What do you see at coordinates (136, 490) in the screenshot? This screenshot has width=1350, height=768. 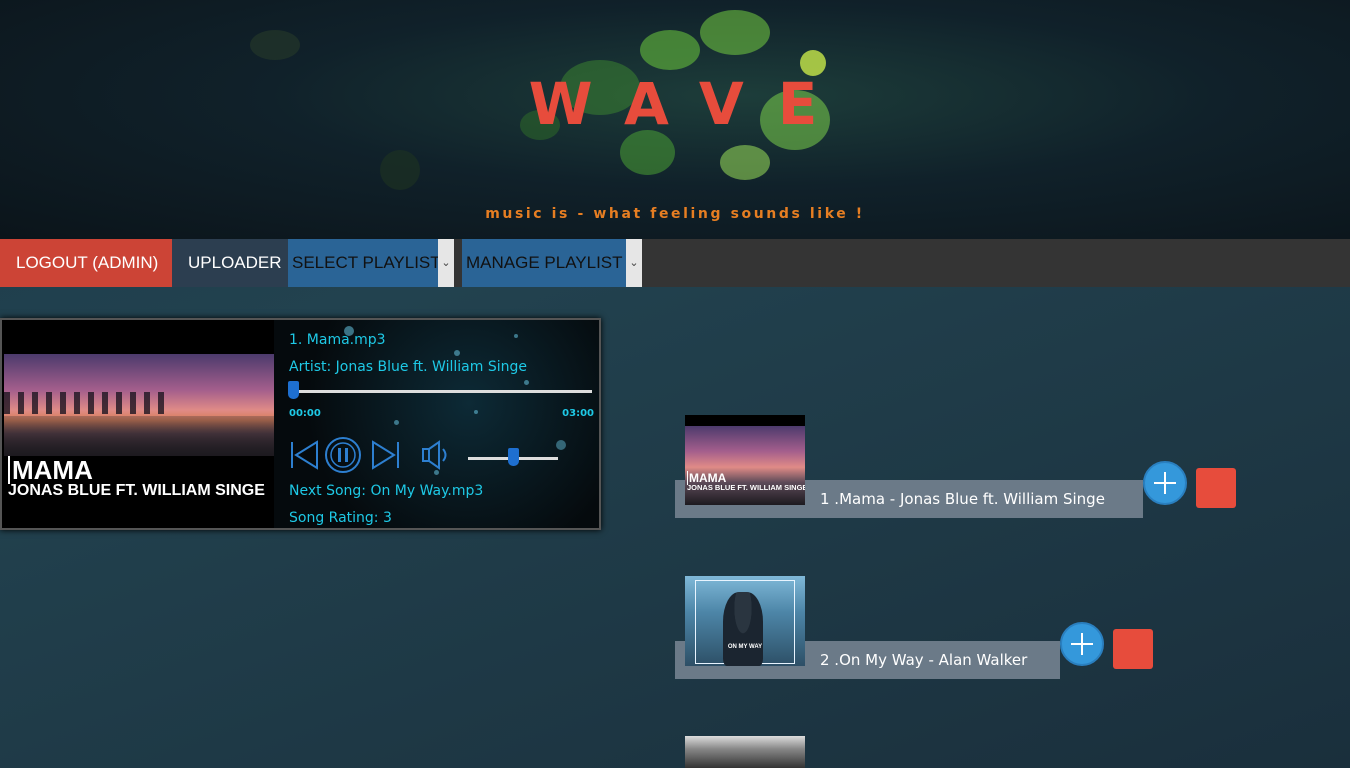 I see `cover-artist: JONAS BLUE FT. WILLIAM SINGE` at bounding box center [136, 490].